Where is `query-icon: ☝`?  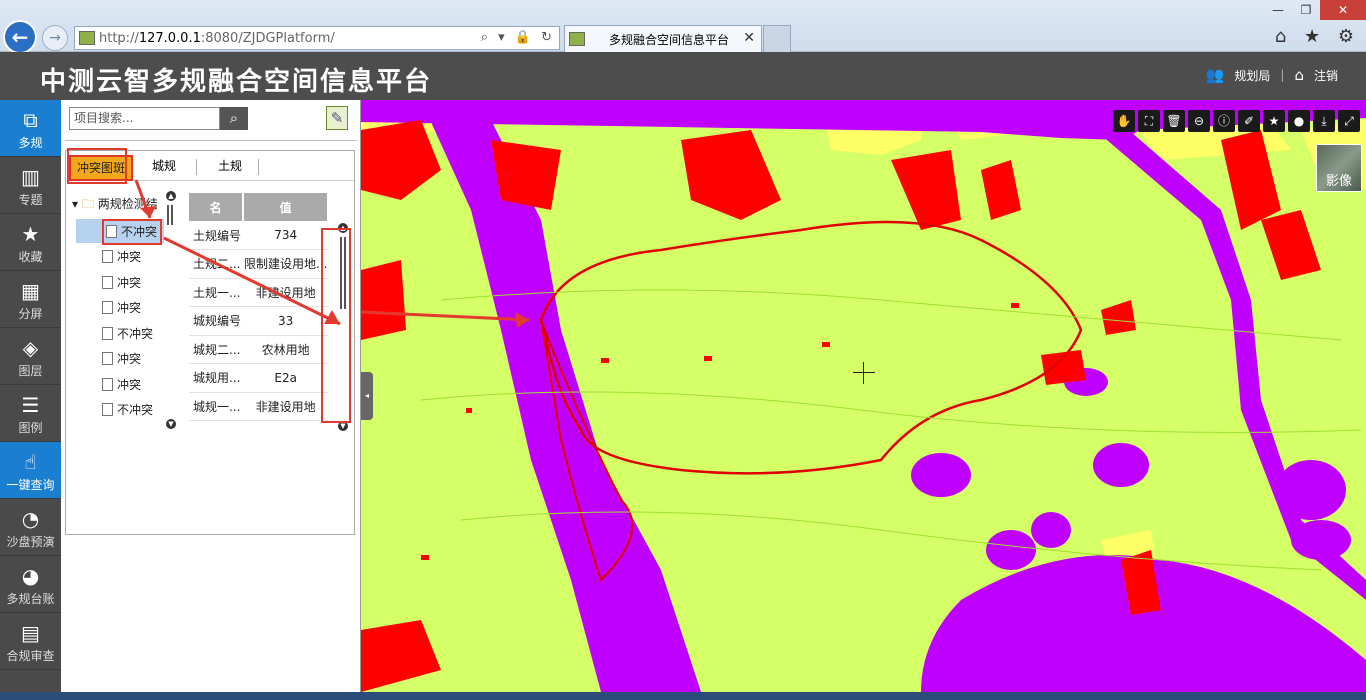 query-icon: ☝ is located at coordinates (30, 462).